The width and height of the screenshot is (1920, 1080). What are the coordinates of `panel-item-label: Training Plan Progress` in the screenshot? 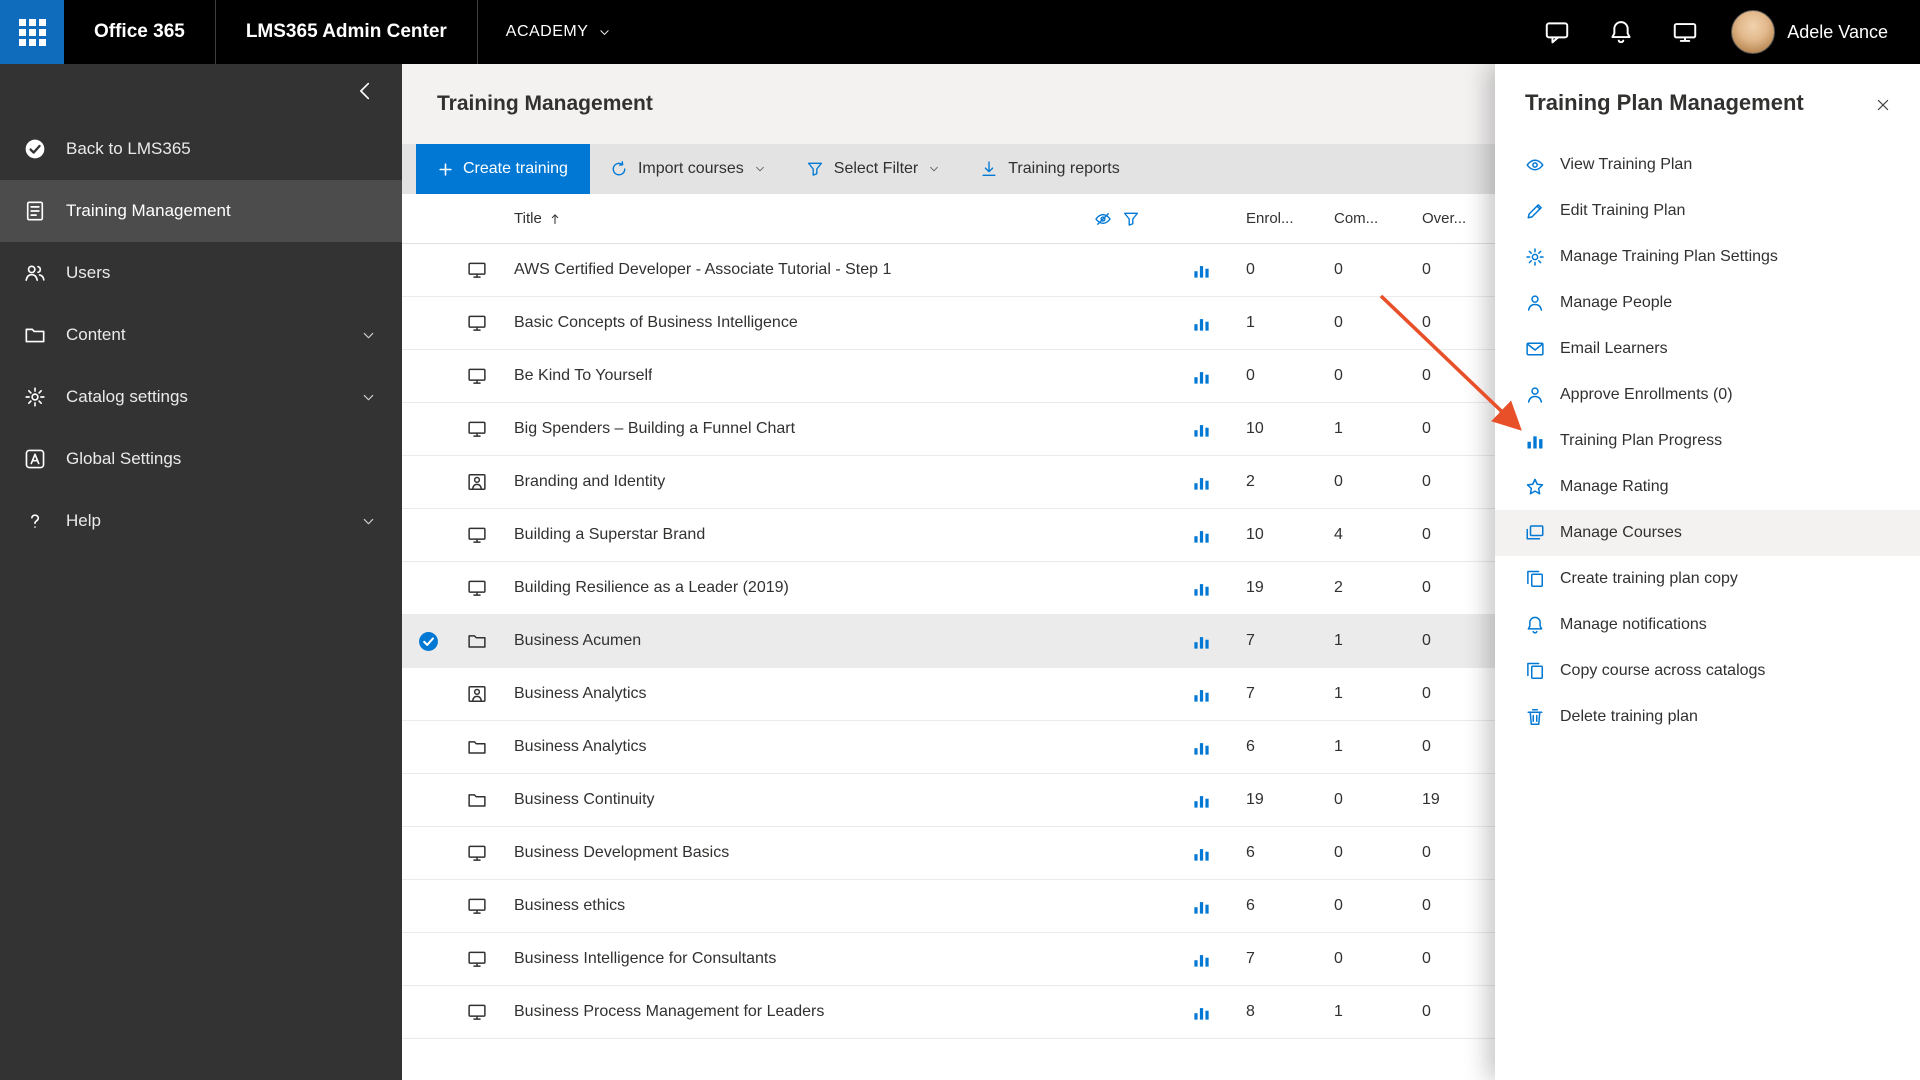 It's located at (1641, 440).